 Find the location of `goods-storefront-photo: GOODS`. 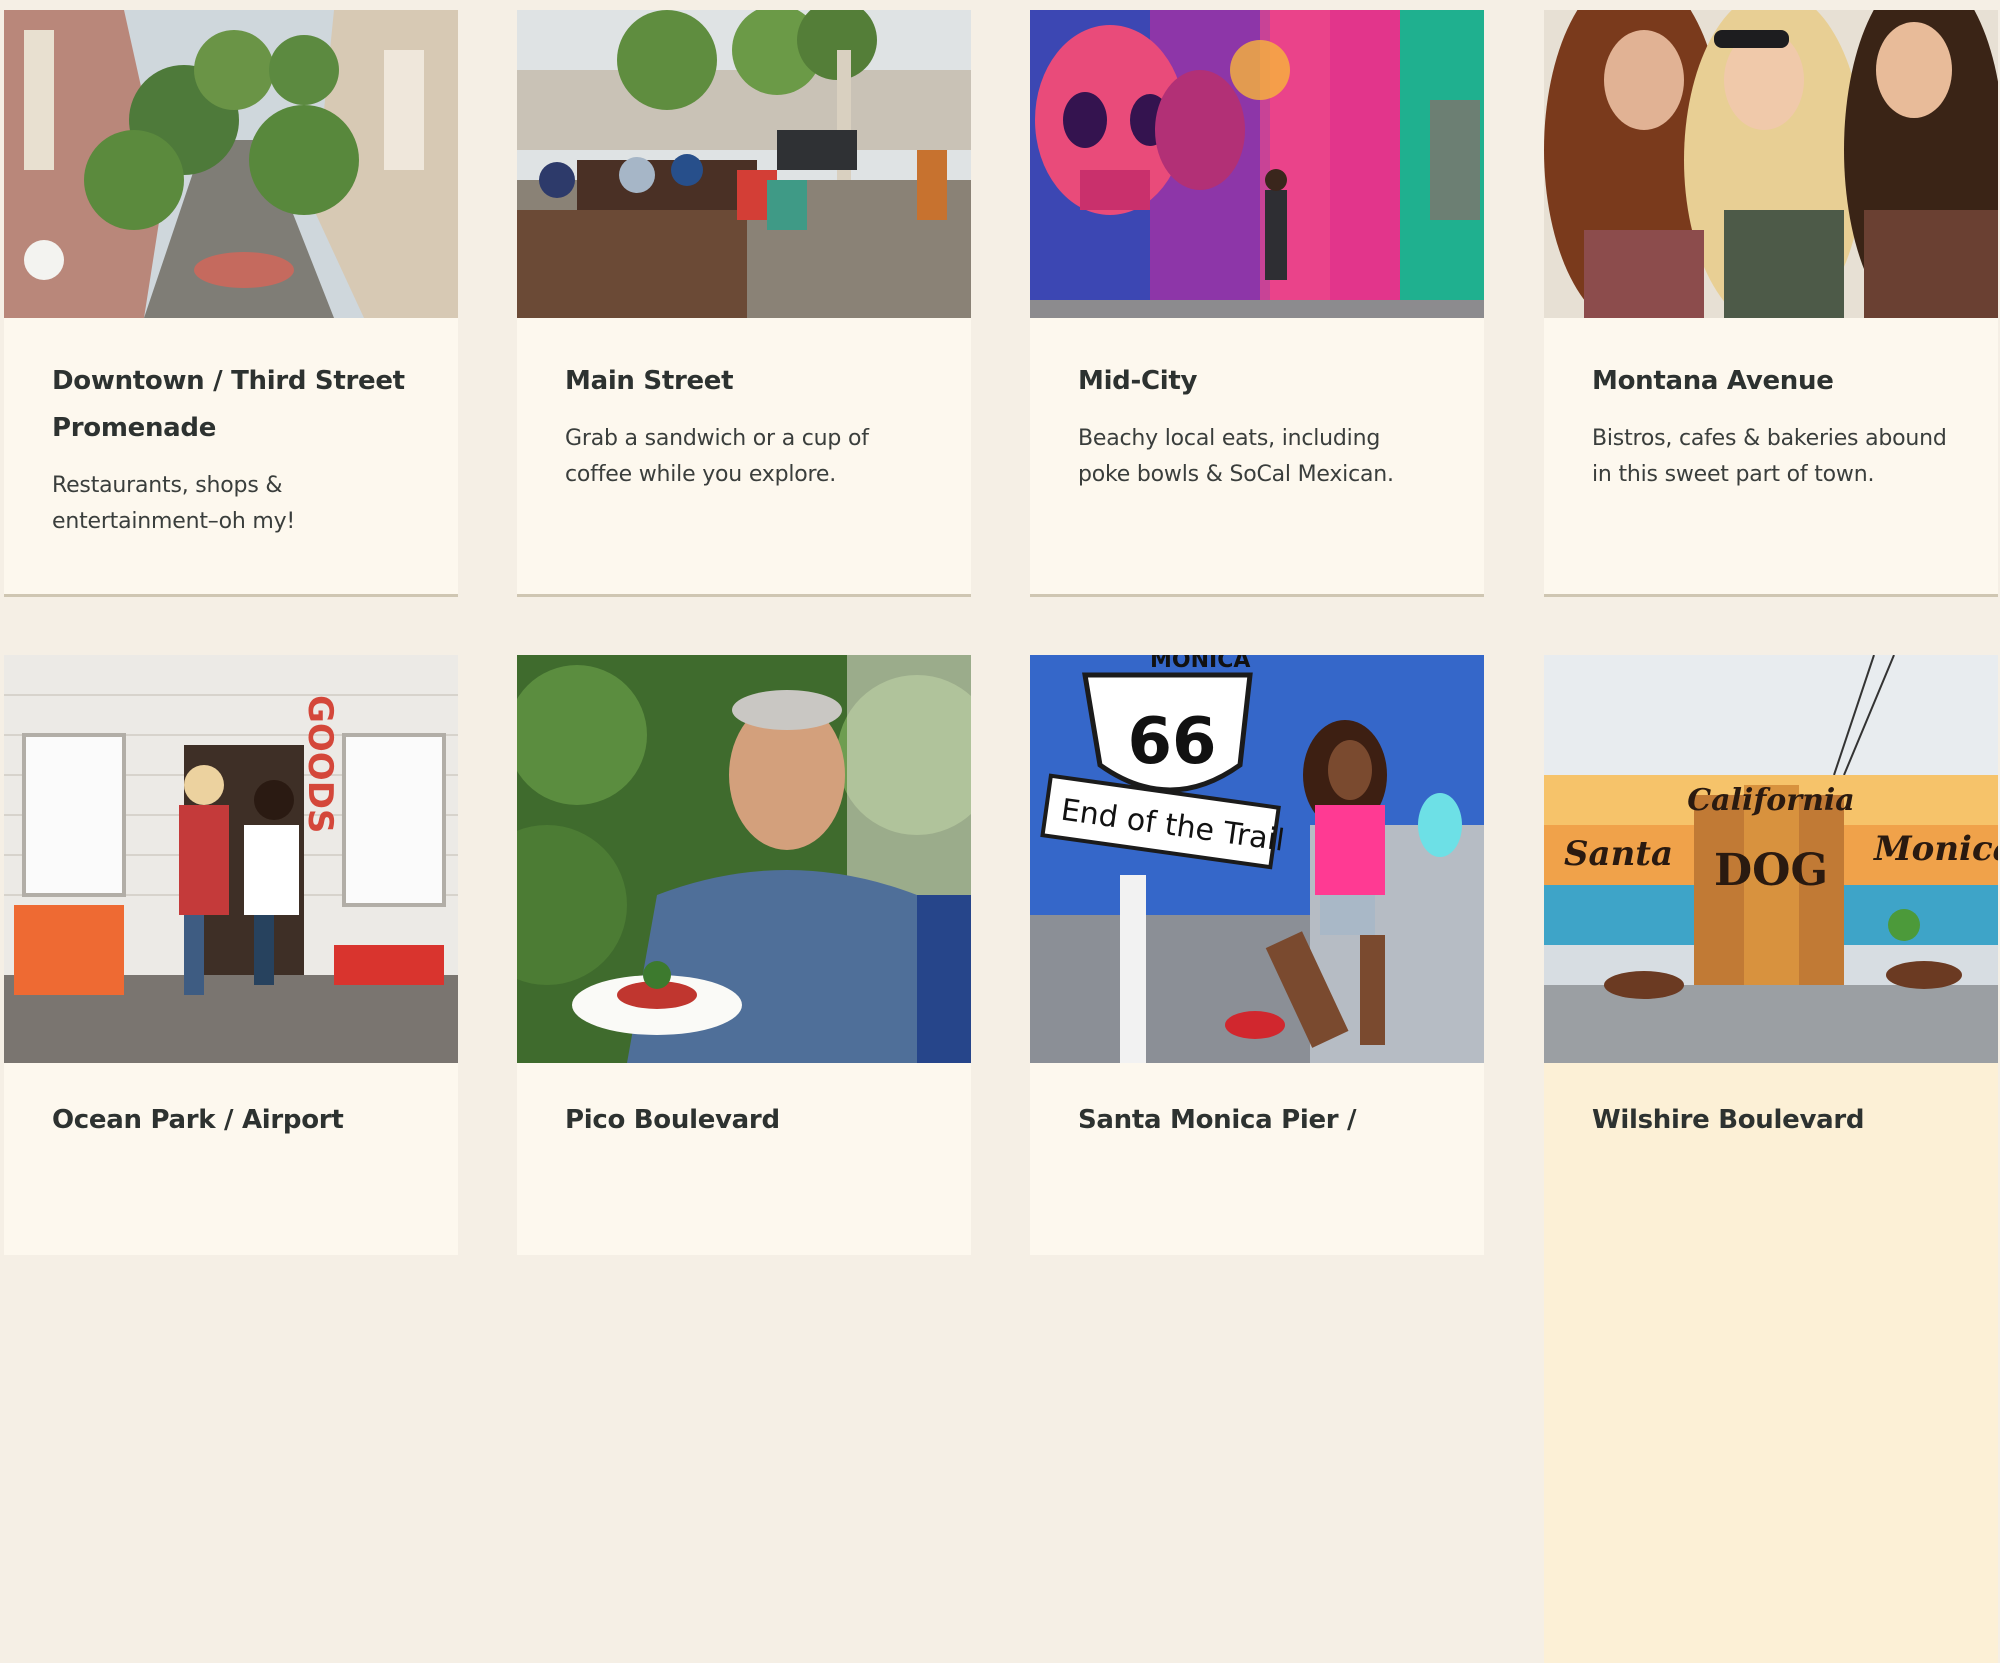

goods-storefront-photo: GOODS is located at coordinates (231, 859).